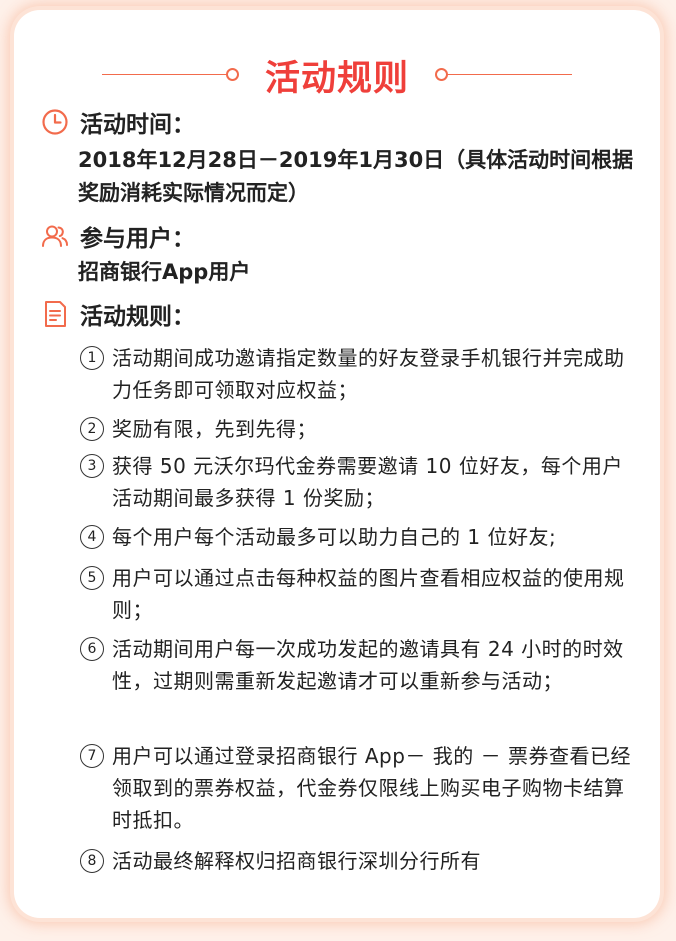 The width and height of the screenshot is (676, 941). Describe the element at coordinates (55, 314) in the screenshot. I see `document-icon` at that location.